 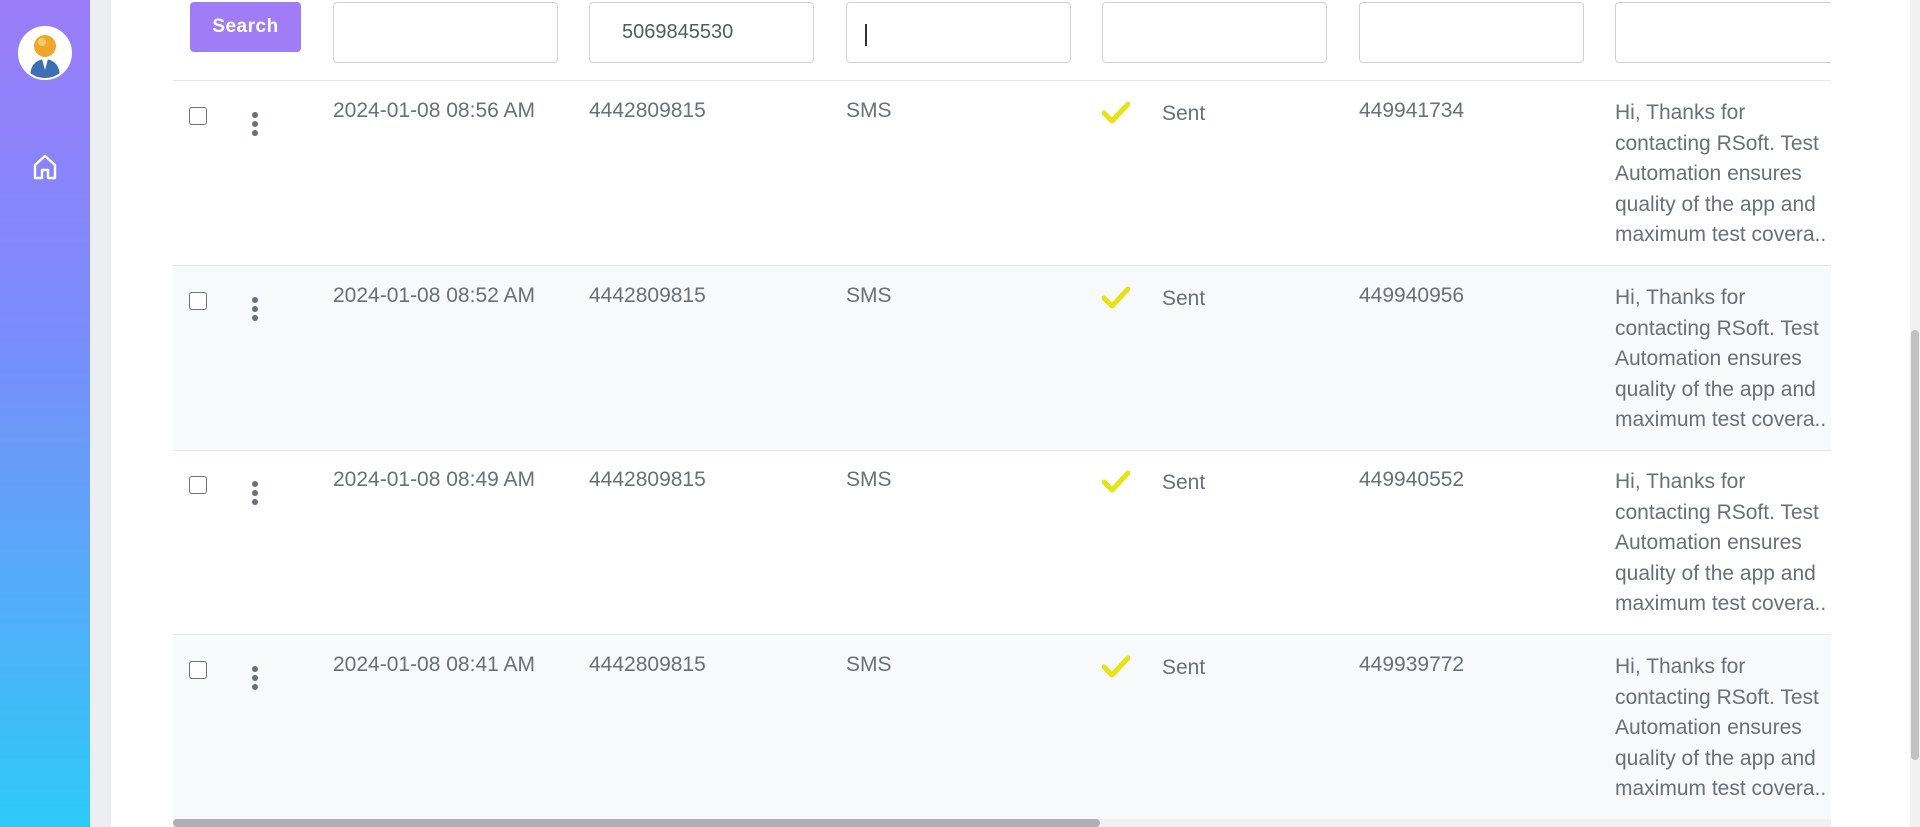 What do you see at coordinates (45, 167) in the screenshot?
I see `home-icon` at bounding box center [45, 167].